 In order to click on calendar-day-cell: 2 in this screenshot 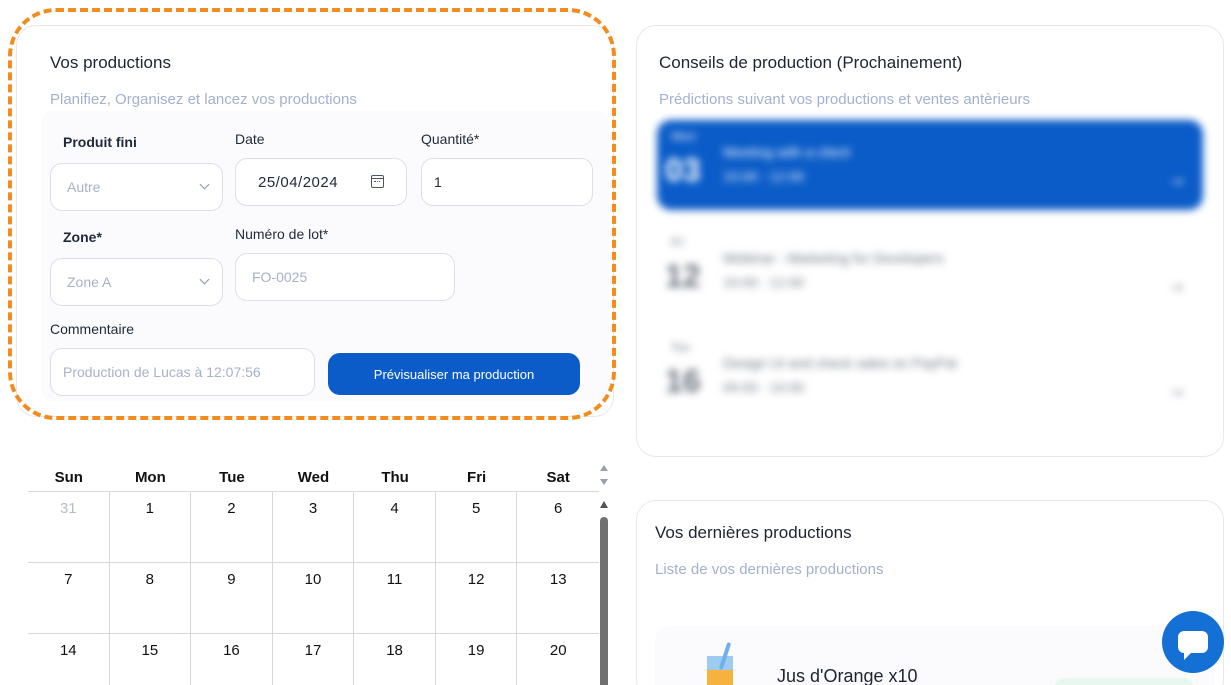, I will do `click(232, 527)`.